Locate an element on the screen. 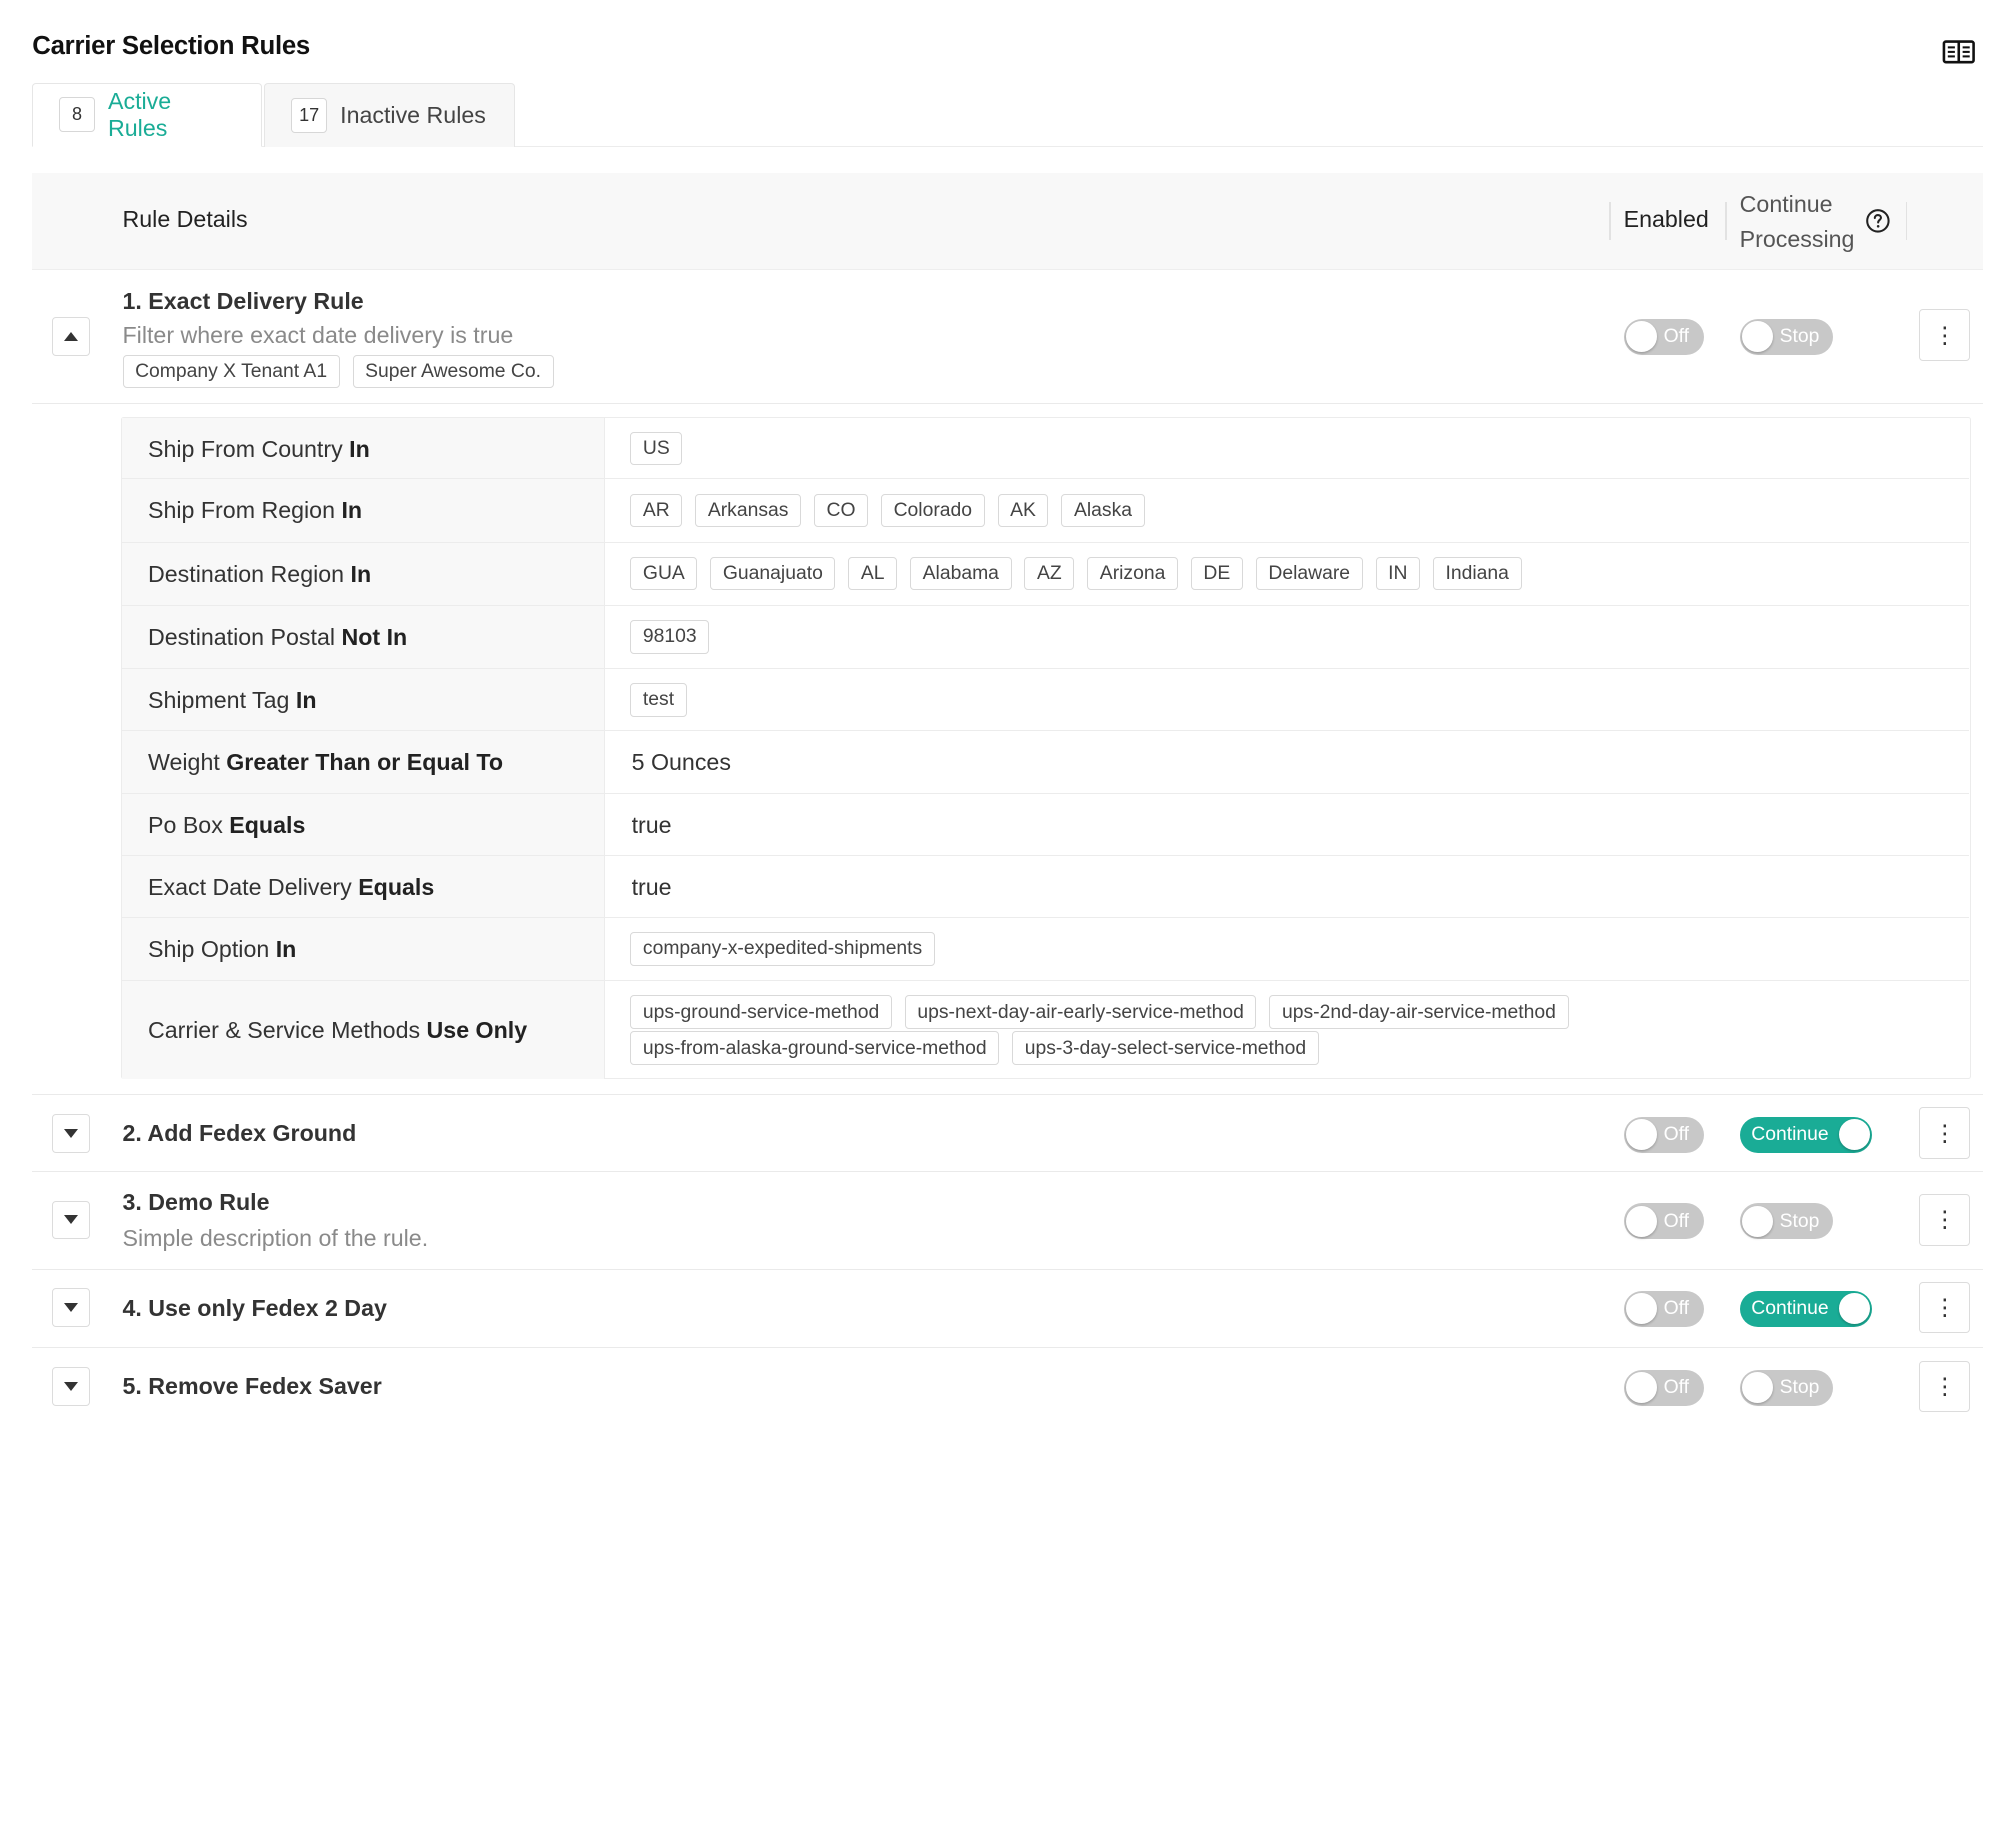 This screenshot has width=2012, height=1829. column-enabled: Enabled is located at coordinates (1666, 219).